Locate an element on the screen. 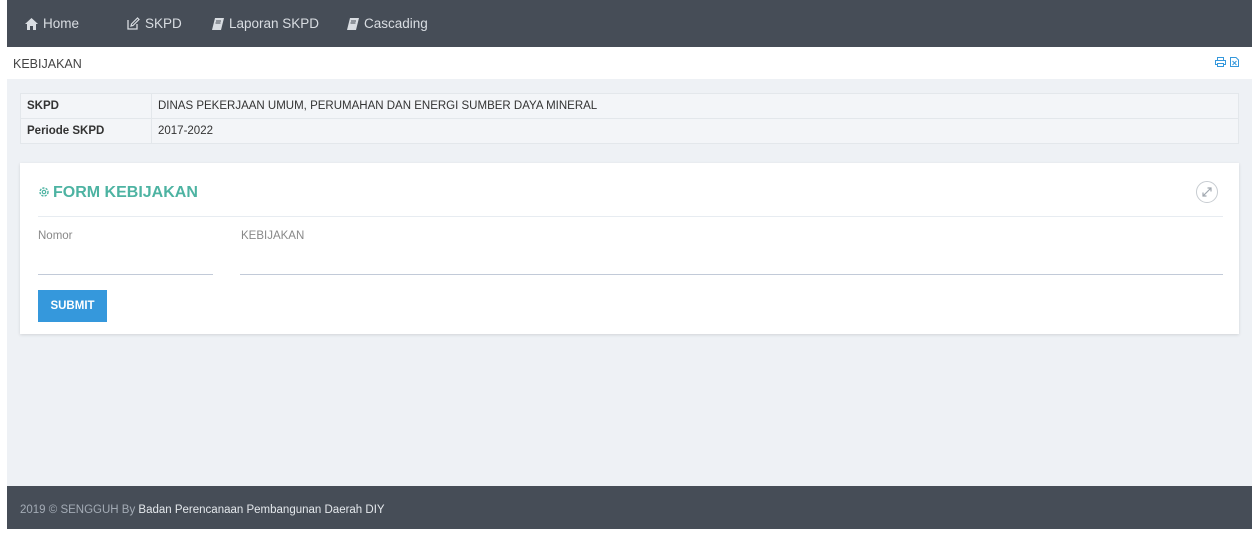 The height and width of the screenshot is (534, 1252). top-navbar: Home SKPD Laporan SKPD Cascading is located at coordinates (629, 23).